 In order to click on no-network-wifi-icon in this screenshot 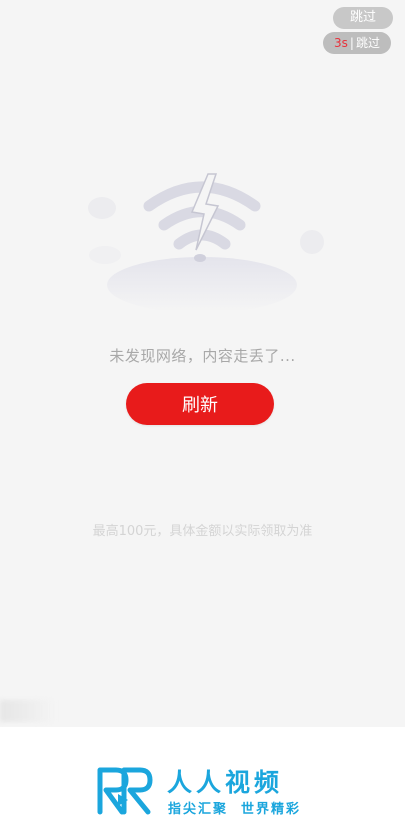, I will do `click(206, 241)`.